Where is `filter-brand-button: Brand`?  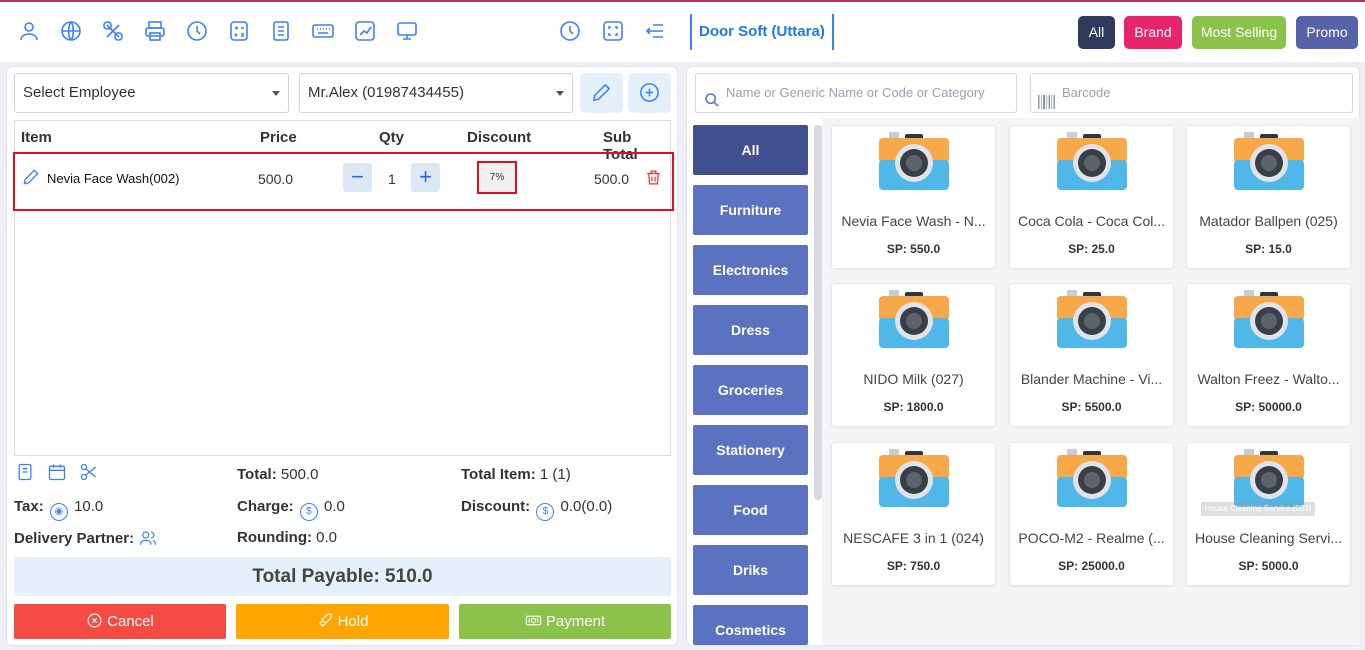 filter-brand-button: Brand is located at coordinates (1153, 32).